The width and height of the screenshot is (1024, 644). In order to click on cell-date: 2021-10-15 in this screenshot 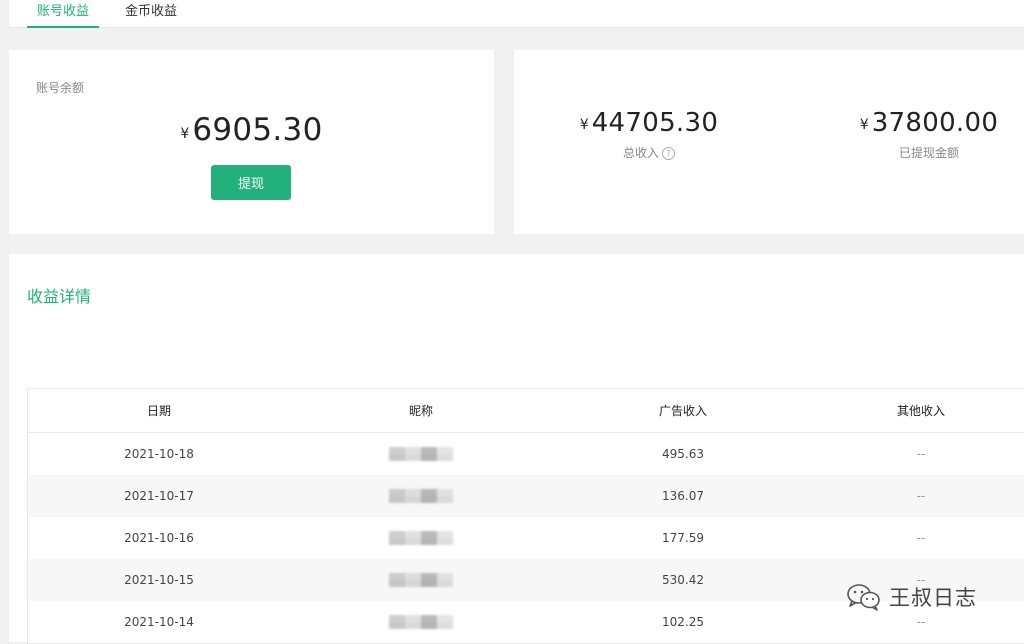, I will do `click(159, 580)`.